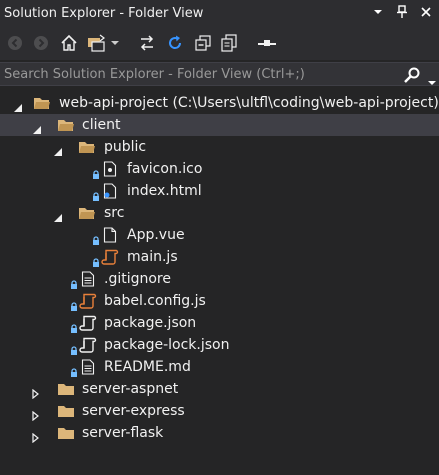  What do you see at coordinates (219, 279) in the screenshot?
I see `tree-item-gitignore: .gitignore` at bounding box center [219, 279].